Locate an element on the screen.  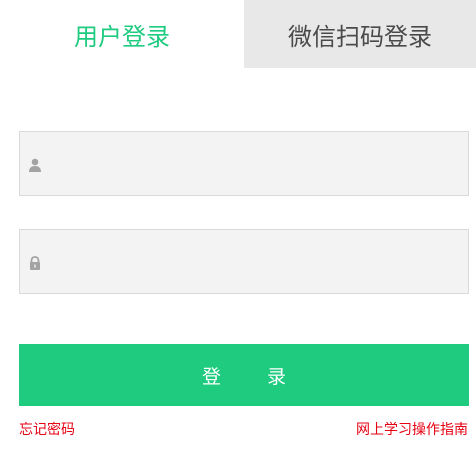
lock-icon is located at coordinates (35, 262).